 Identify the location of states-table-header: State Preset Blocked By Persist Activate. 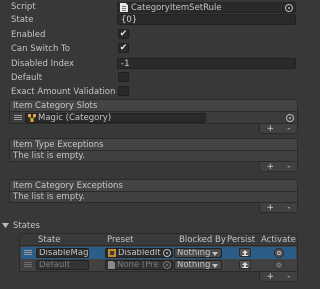
(158, 239).